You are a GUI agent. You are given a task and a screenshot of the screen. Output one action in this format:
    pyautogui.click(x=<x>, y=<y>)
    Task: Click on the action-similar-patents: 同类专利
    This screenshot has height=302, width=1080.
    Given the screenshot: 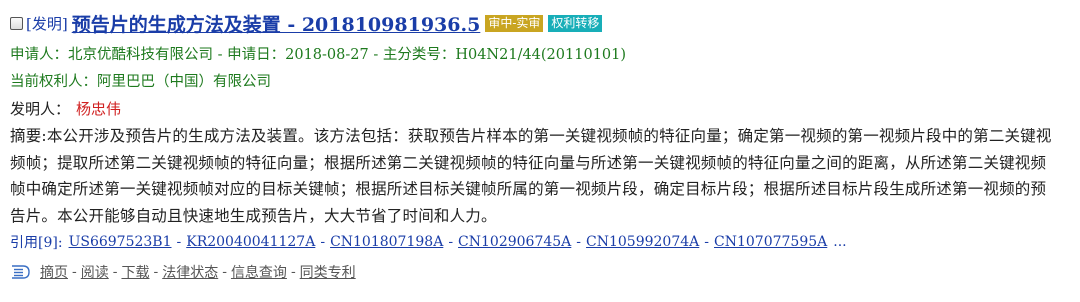 What is the action you would take?
    pyautogui.click(x=328, y=272)
    